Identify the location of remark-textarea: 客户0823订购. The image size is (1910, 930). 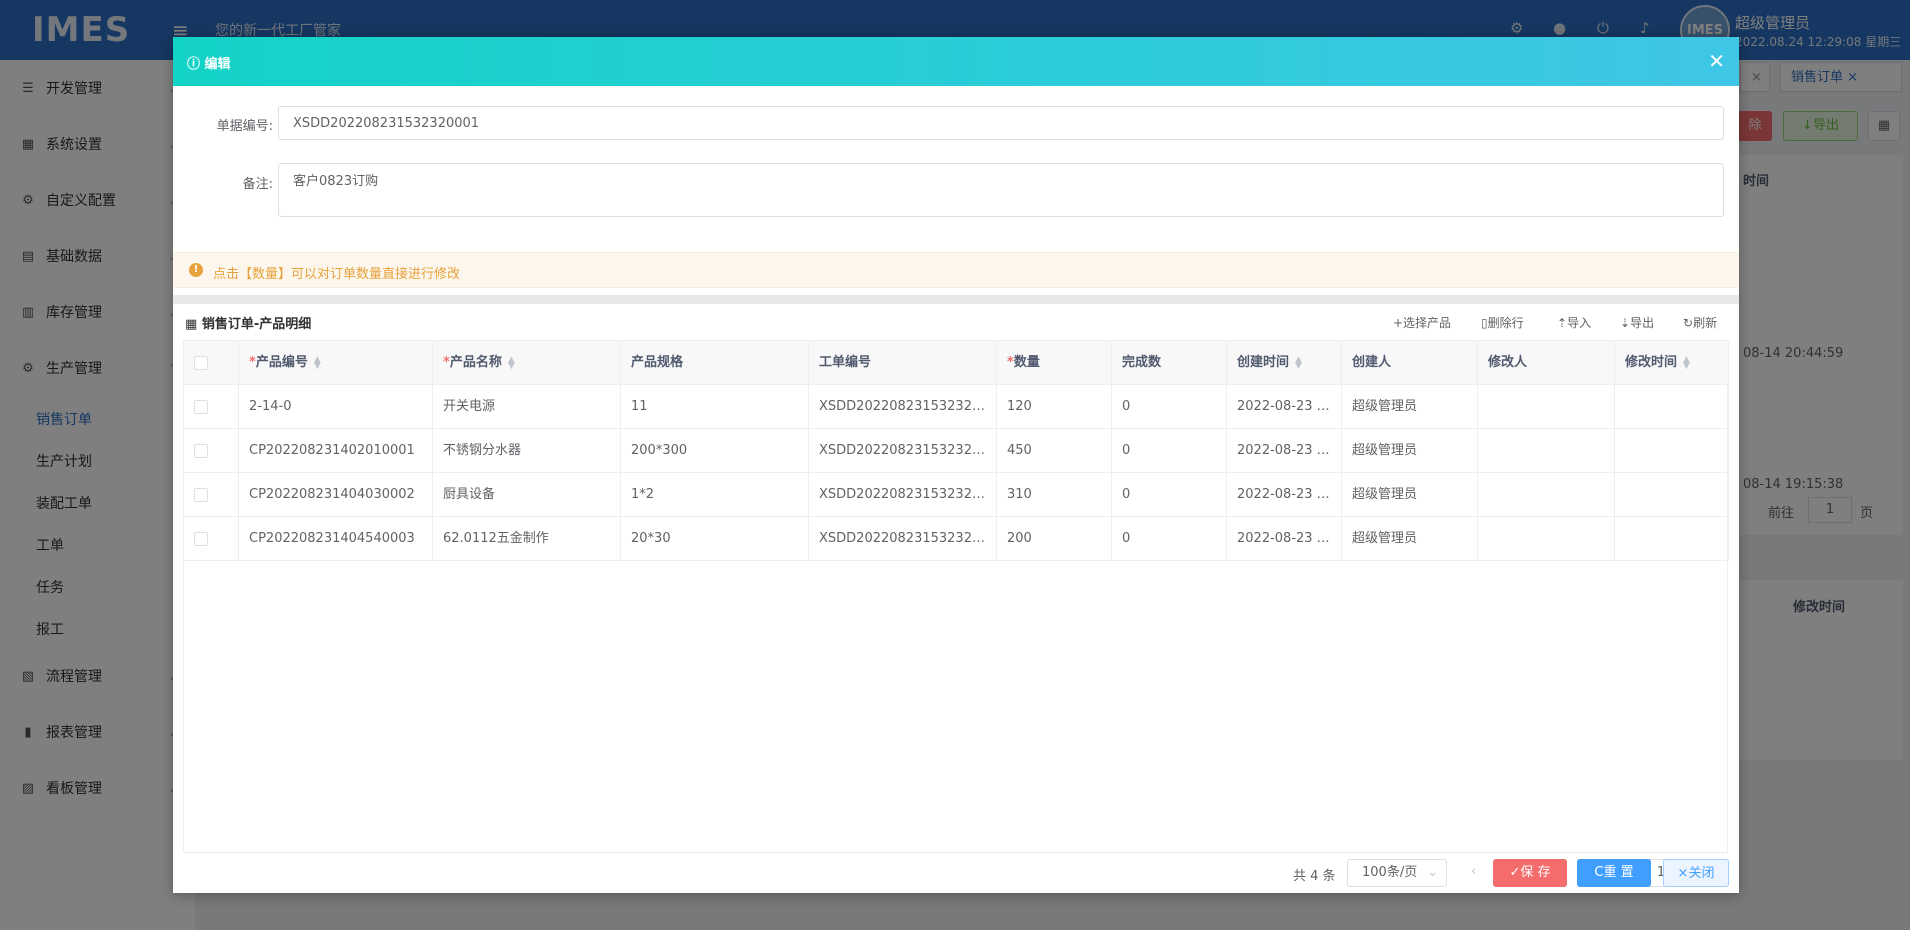
(1001, 190).